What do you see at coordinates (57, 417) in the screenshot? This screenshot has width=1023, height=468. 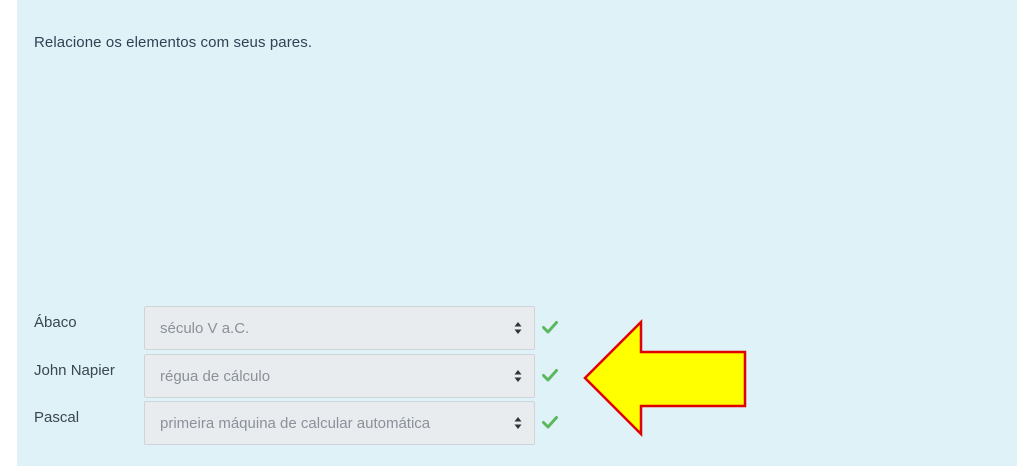 I see `row-label: Pascal` at bounding box center [57, 417].